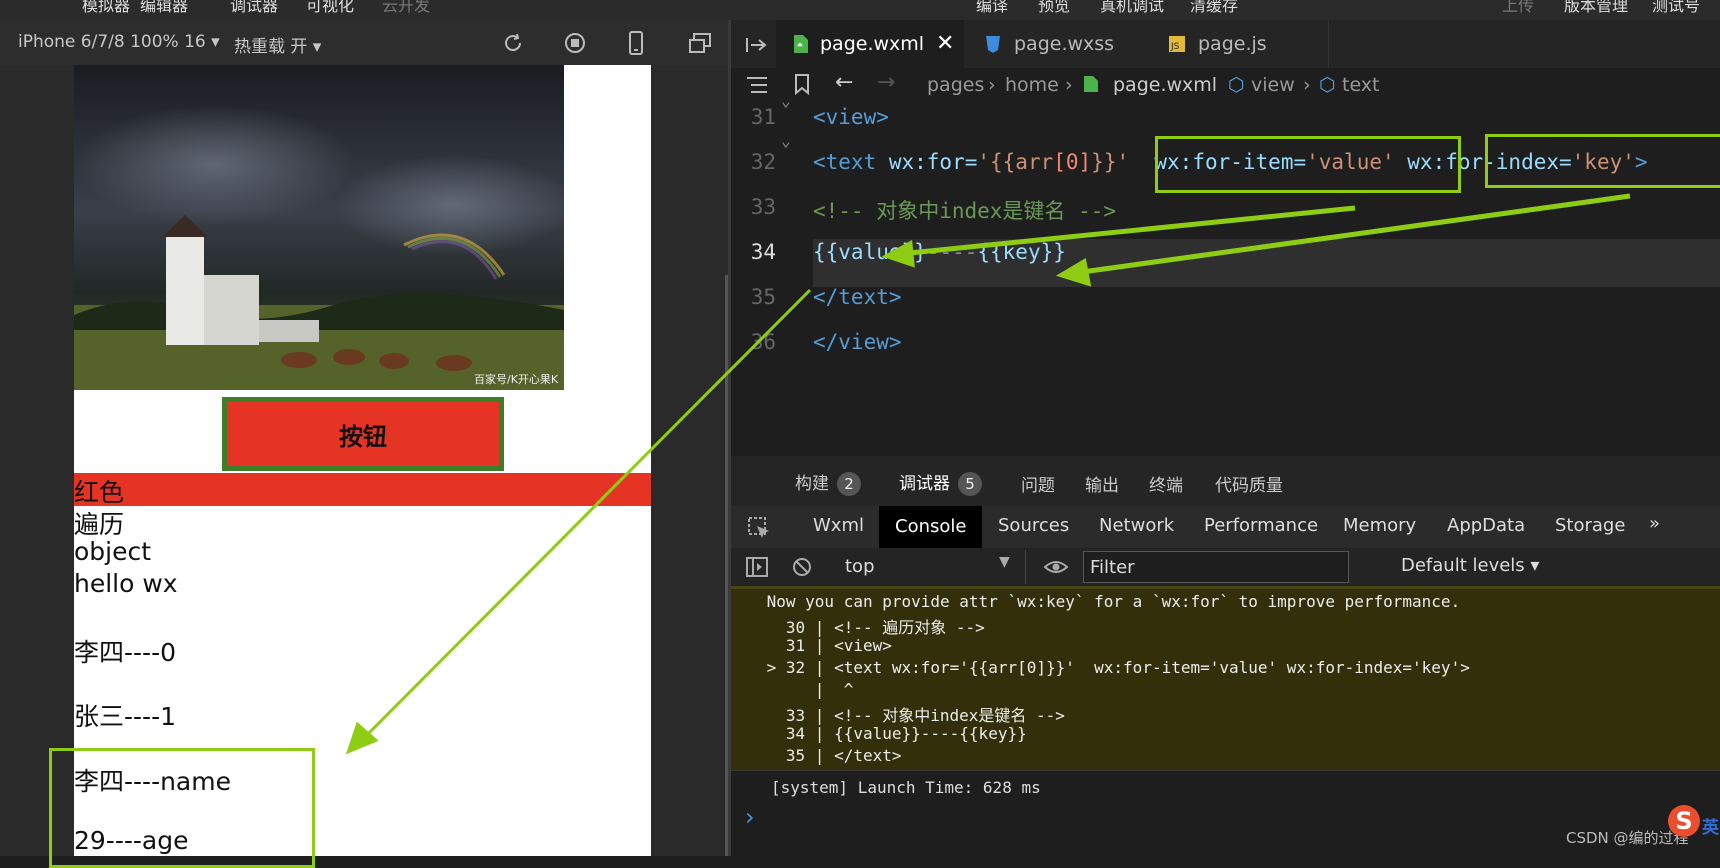 This screenshot has width=1720, height=868. I want to click on code-token: <view>, so click(851, 117).